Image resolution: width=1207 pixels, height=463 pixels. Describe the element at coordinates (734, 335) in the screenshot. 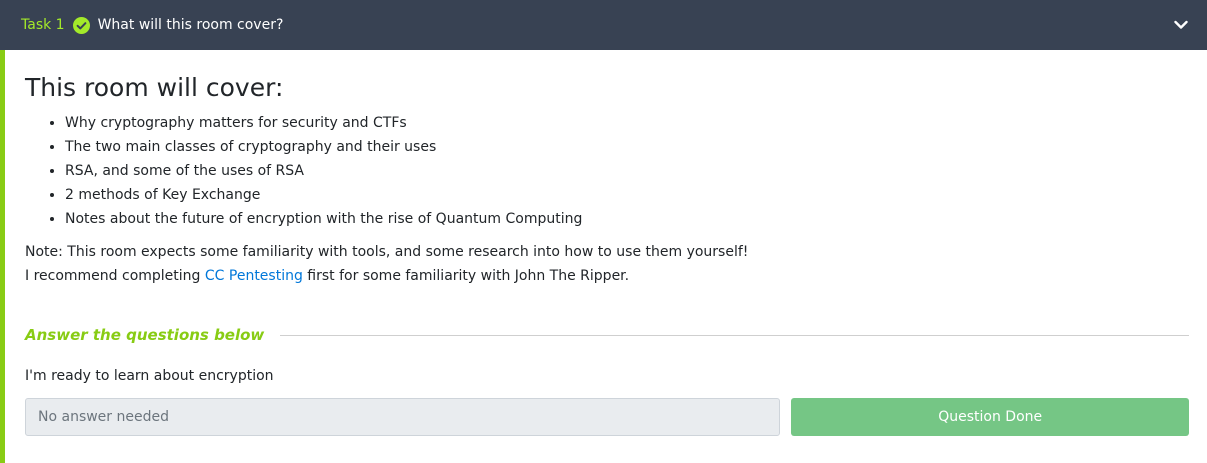

I see `divider` at that location.